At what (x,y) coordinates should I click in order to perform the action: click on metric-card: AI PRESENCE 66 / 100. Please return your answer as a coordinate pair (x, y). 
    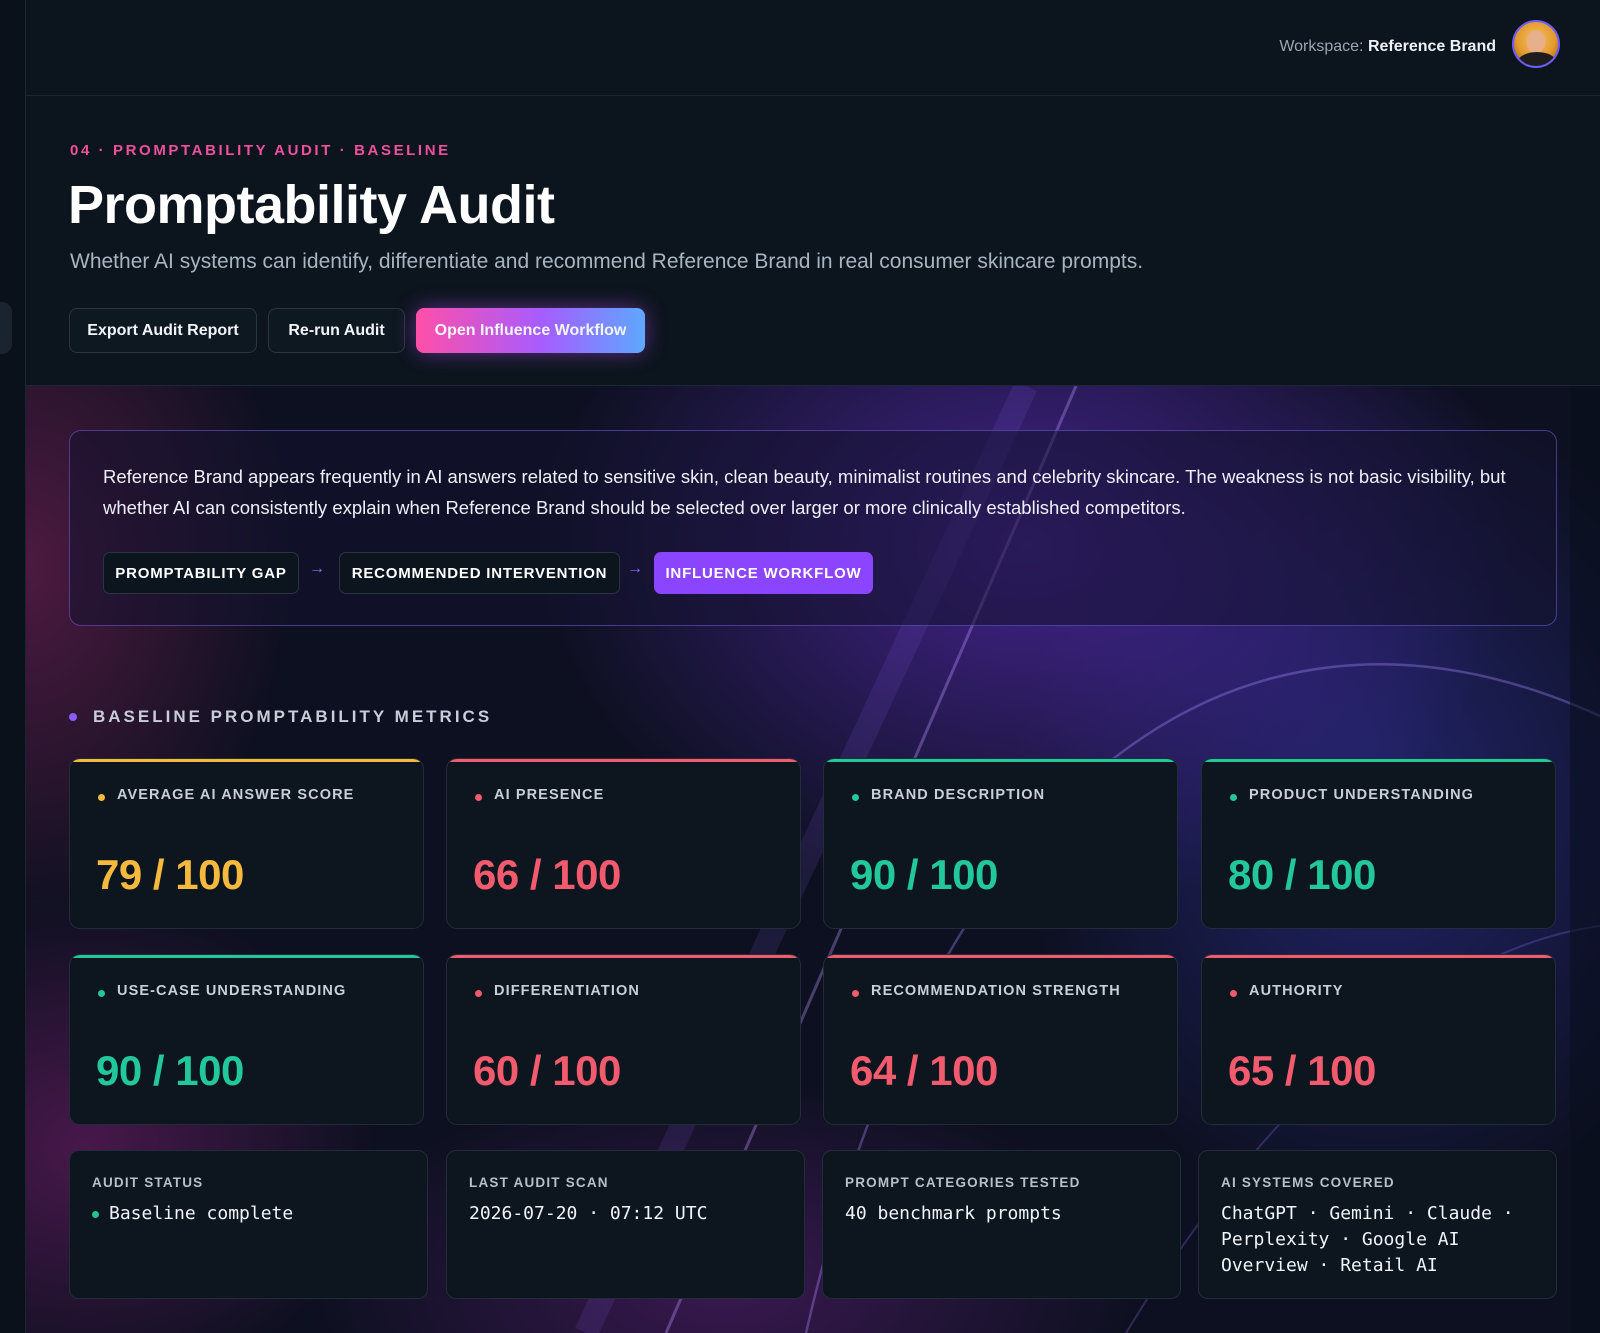
    Looking at the image, I should click on (623, 843).